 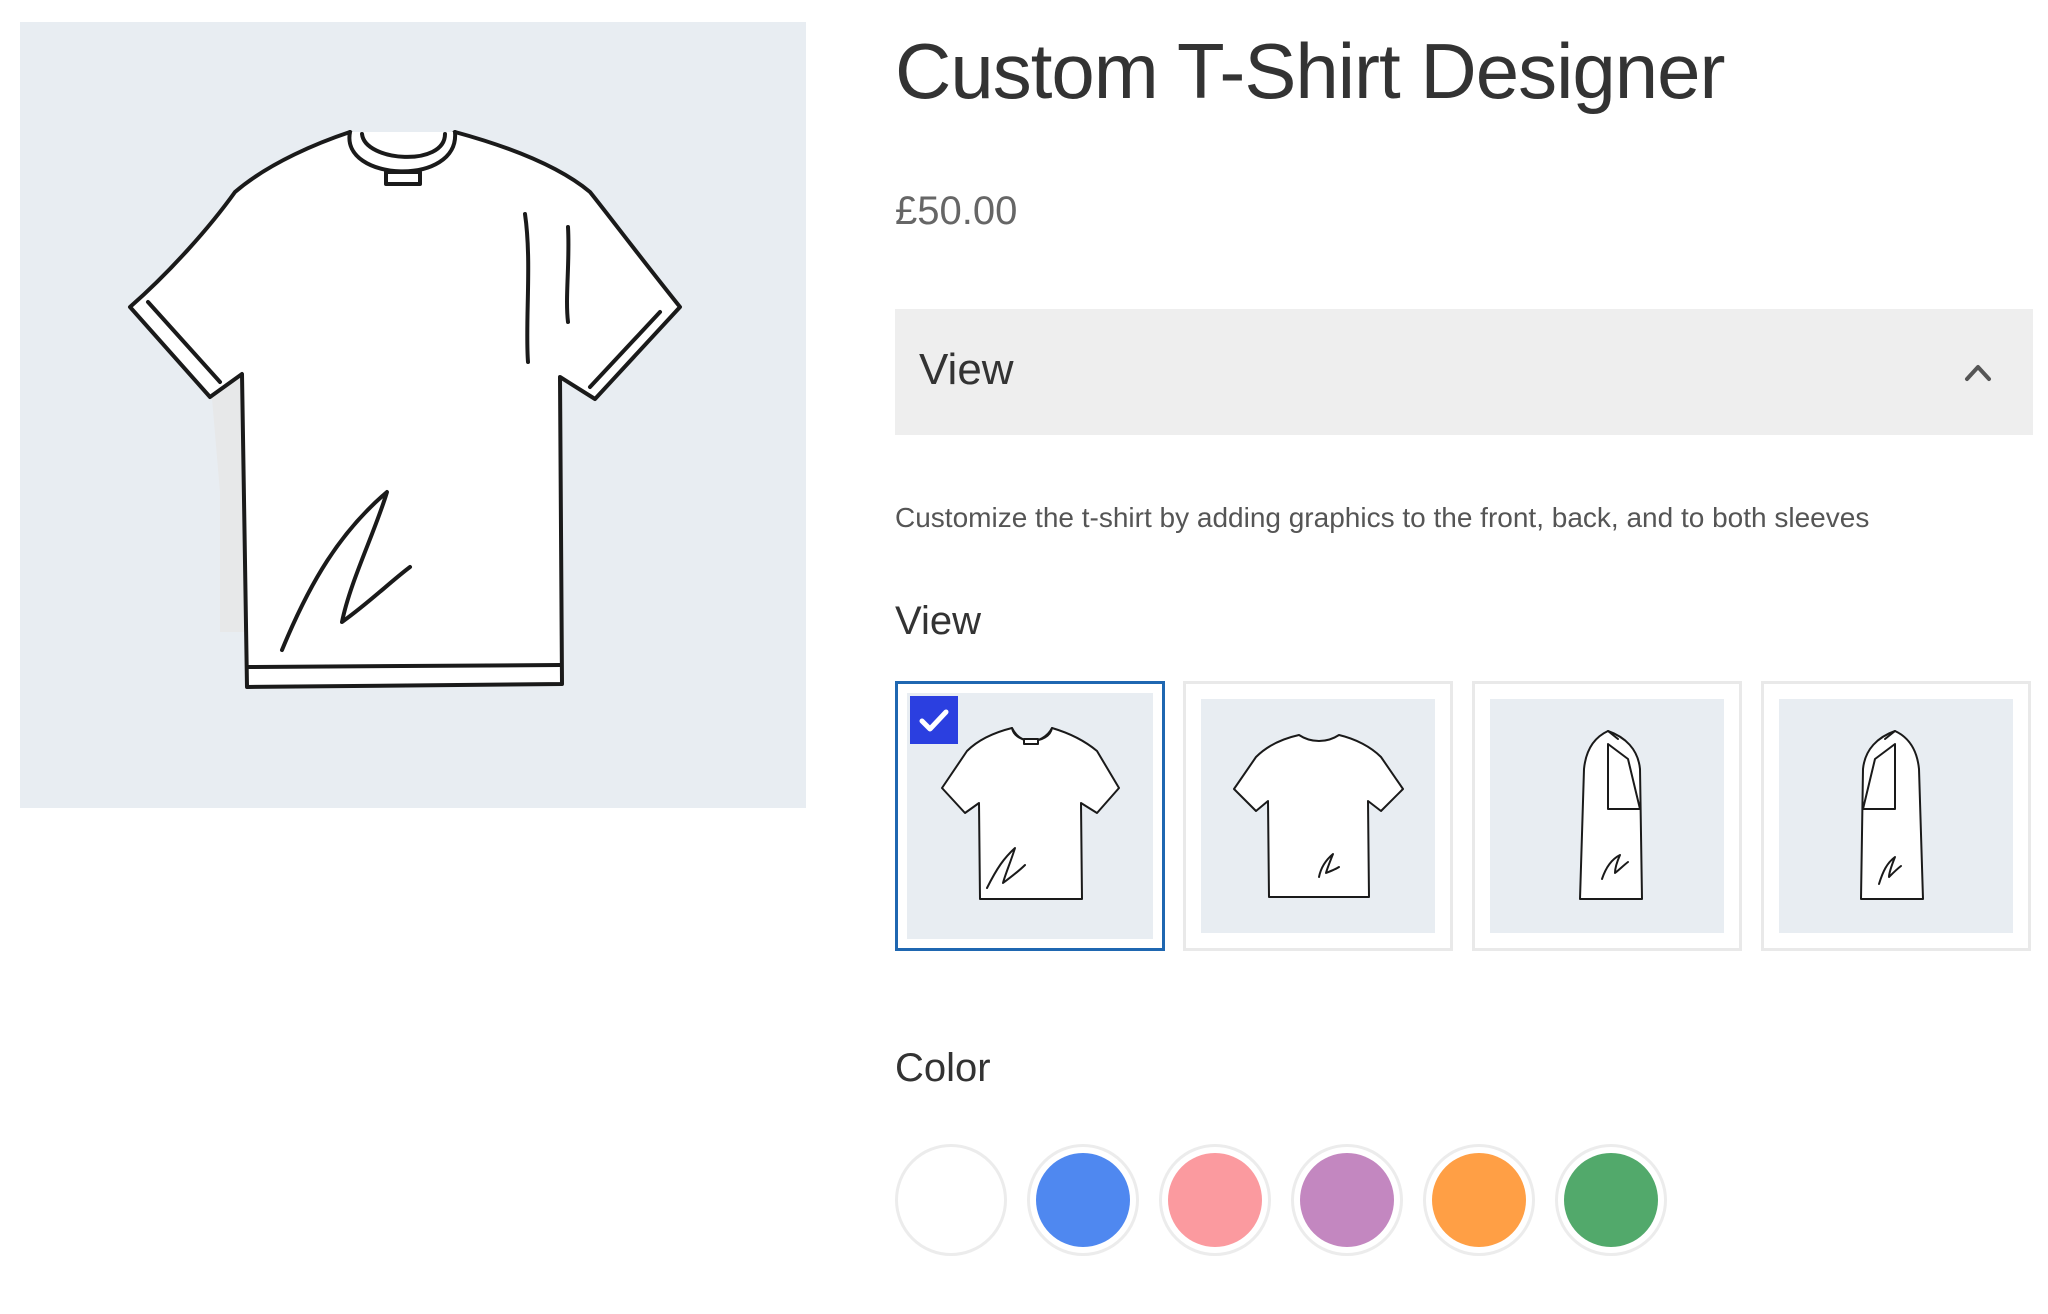 I want to click on view-section-label: View, so click(x=938, y=621).